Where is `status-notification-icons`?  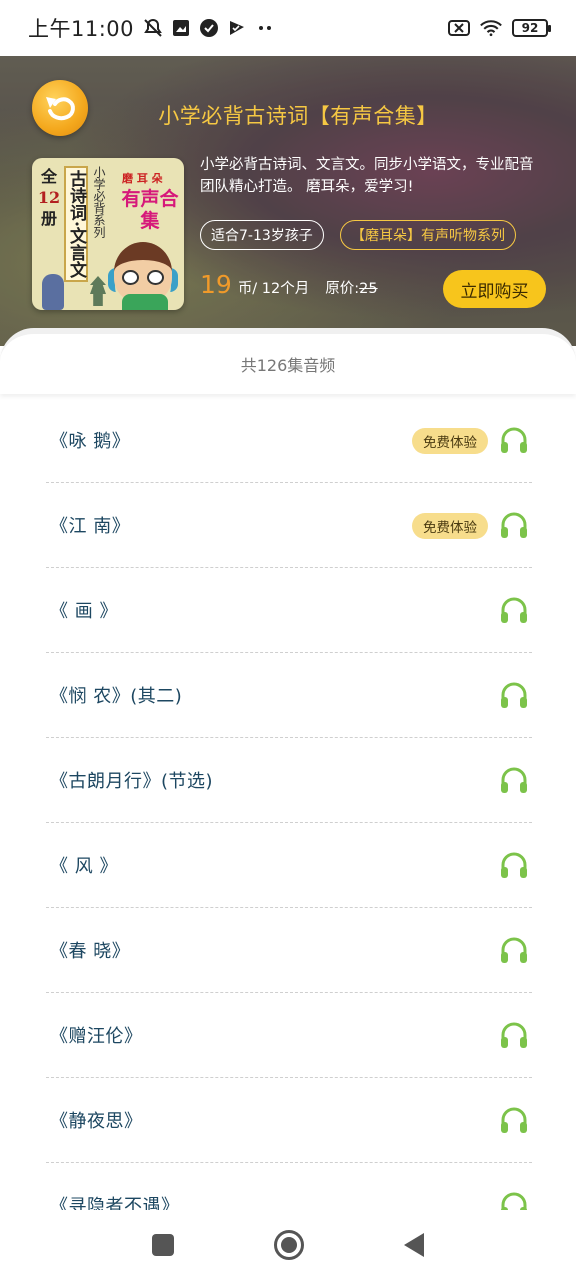 status-notification-icons is located at coordinates (209, 28).